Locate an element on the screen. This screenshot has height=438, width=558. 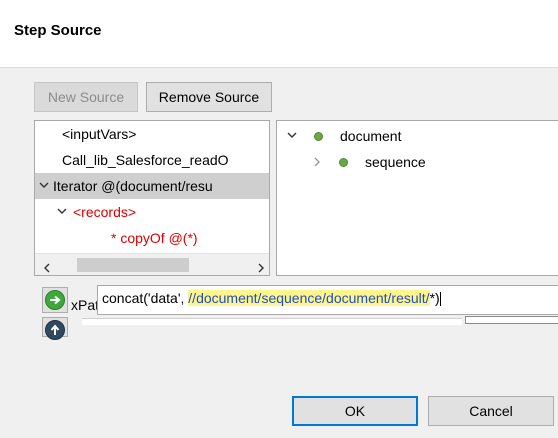
tree-item-inputvars: <inputVars> is located at coordinates (152, 134).